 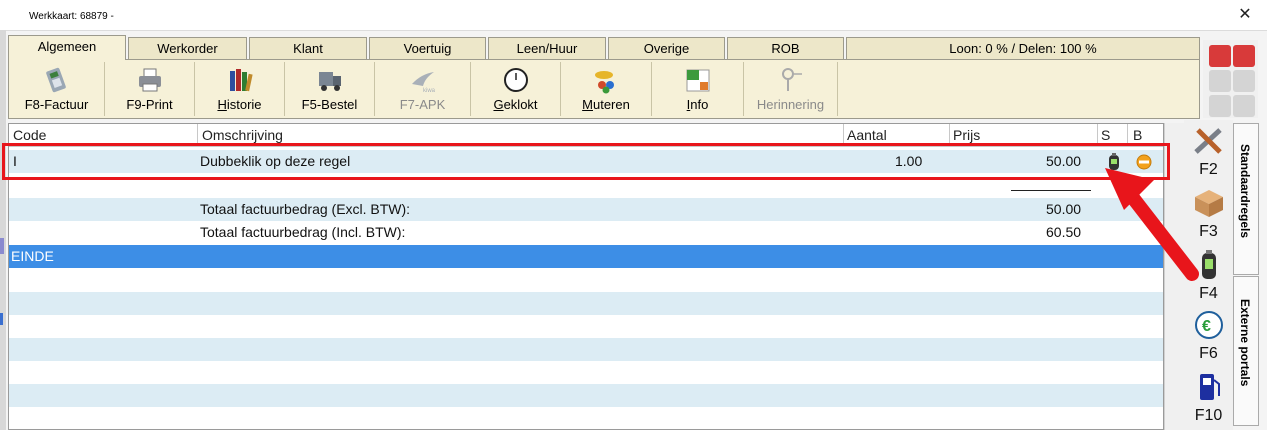 I want to click on fuel-pump-icon, so click(x=1209, y=387).